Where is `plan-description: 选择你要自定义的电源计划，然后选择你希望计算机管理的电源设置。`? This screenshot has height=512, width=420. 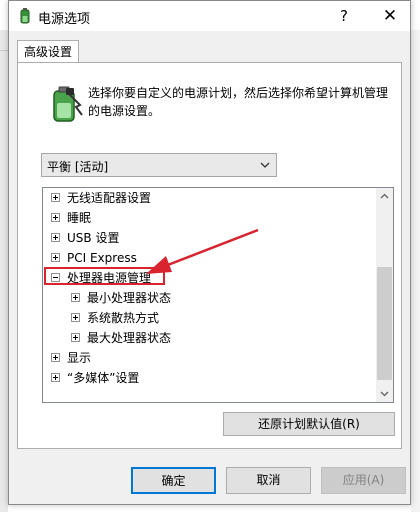
plan-description: 选择你要自定义的电源计划，然后选择你希望计算机管理的电源设置。 is located at coordinates (238, 102).